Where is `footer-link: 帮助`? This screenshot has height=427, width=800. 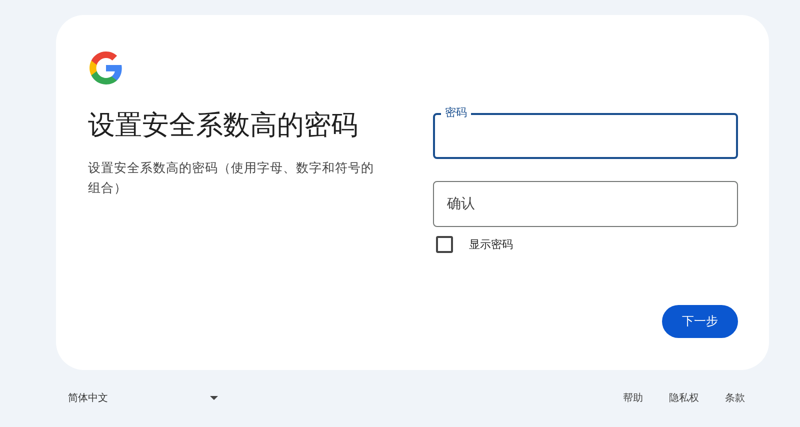
footer-link: 帮助 is located at coordinates (633, 397).